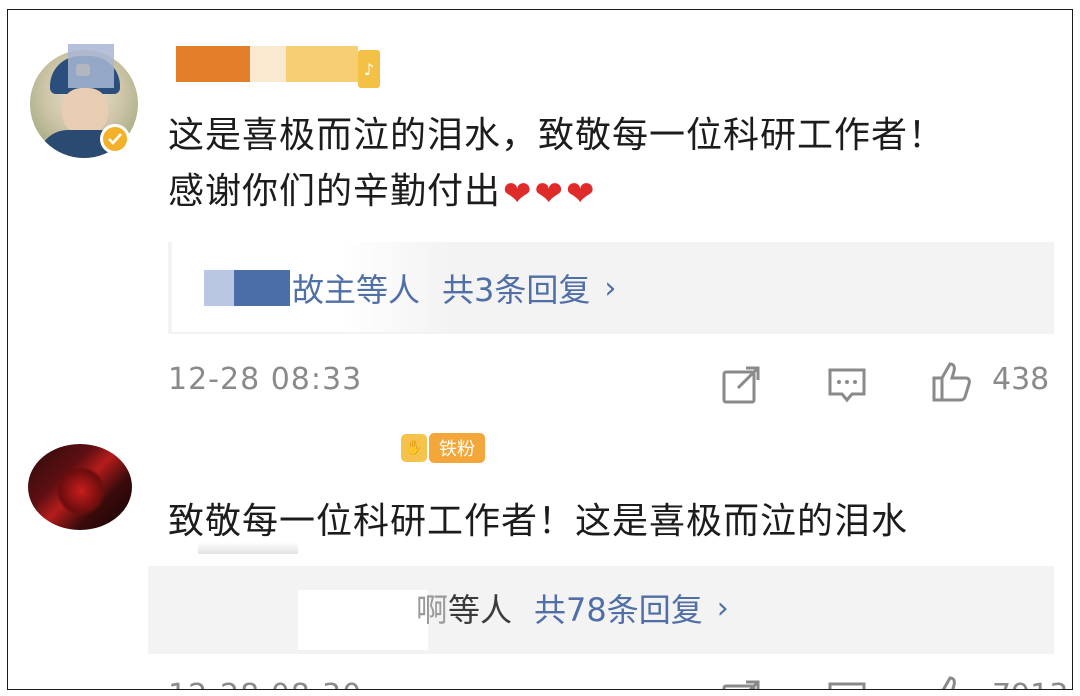 Image resolution: width=1080 pixels, height=696 pixels. I want to click on avatar-redaction, so click(91, 66).